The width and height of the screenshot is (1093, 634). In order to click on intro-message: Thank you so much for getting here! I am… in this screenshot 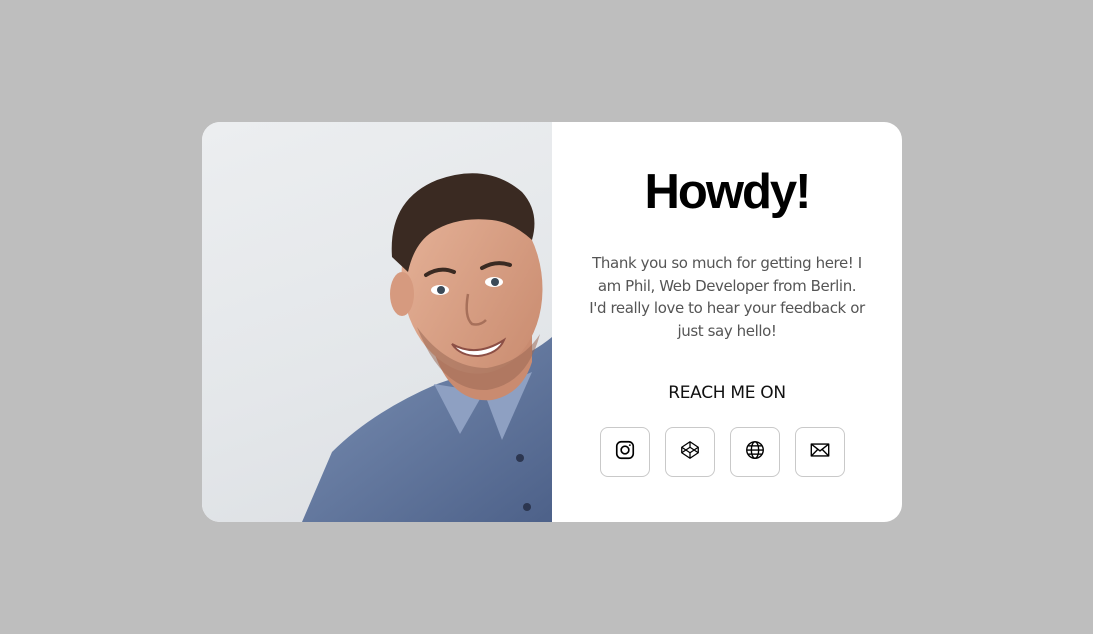, I will do `click(727, 297)`.